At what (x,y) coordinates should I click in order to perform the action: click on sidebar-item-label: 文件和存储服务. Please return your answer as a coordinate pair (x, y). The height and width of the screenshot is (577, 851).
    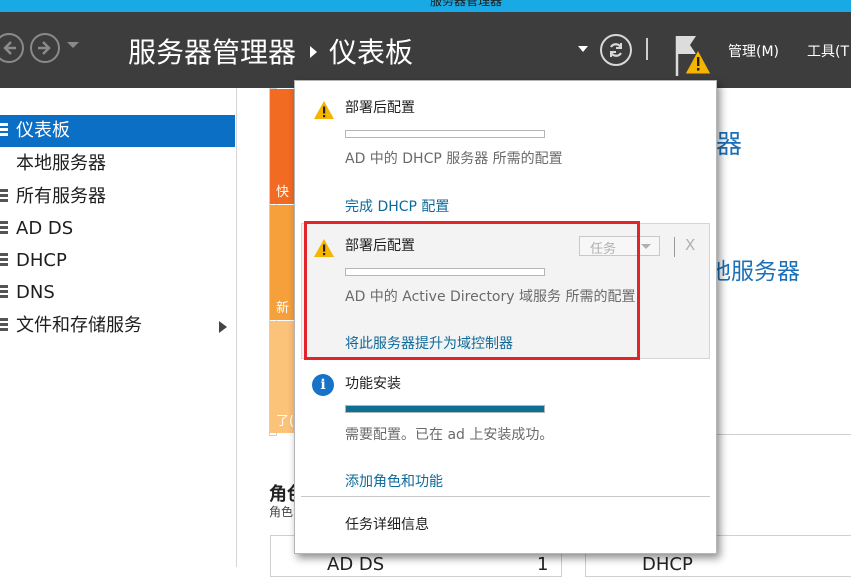
    Looking at the image, I should click on (79, 325).